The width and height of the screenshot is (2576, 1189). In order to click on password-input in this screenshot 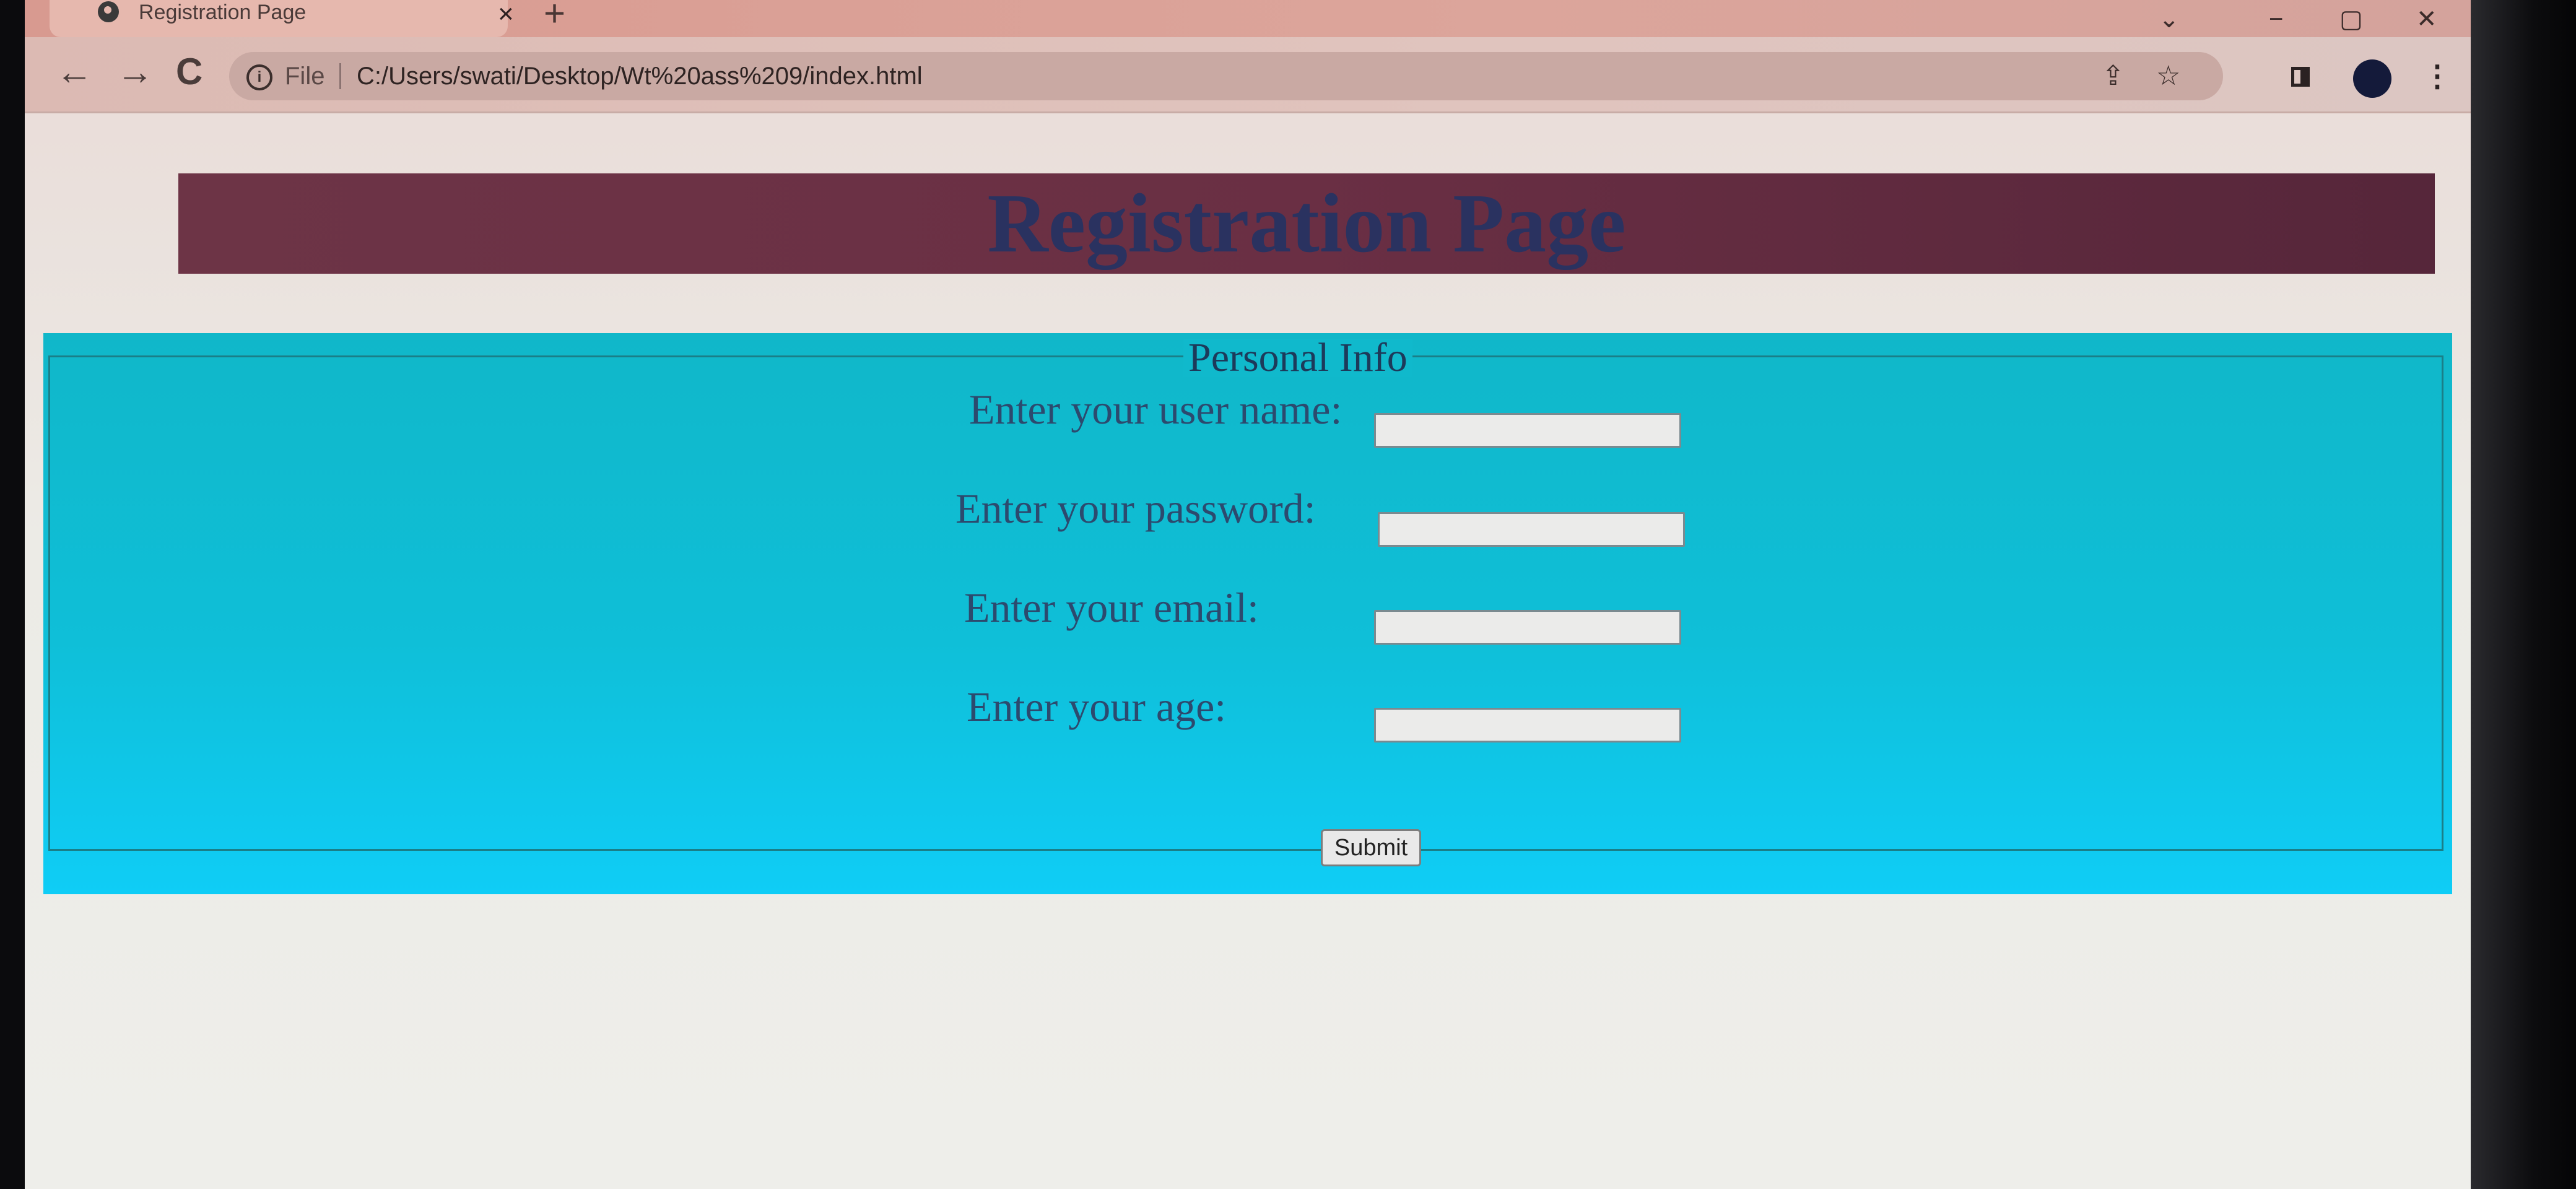, I will do `click(1531, 529)`.